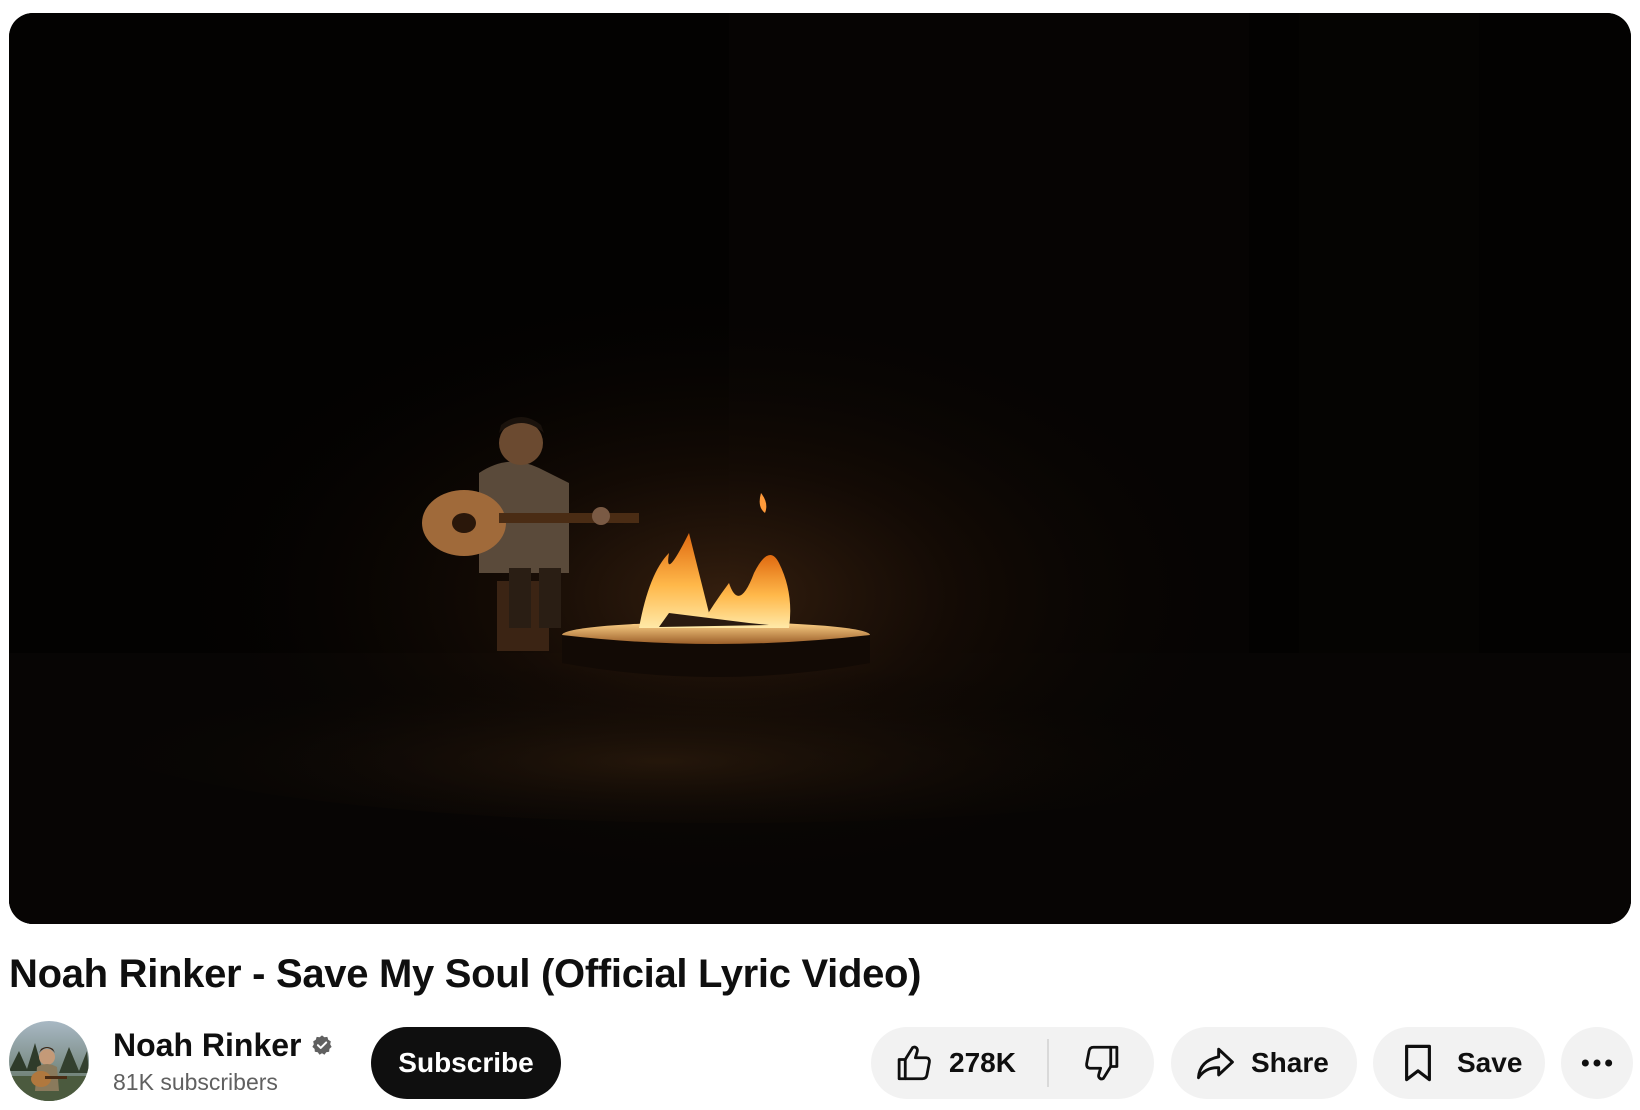 This screenshot has height=1110, width=1640. Describe the element at coordinates (322, 1045) in the screenshot. I see `verified-icon` at that location.